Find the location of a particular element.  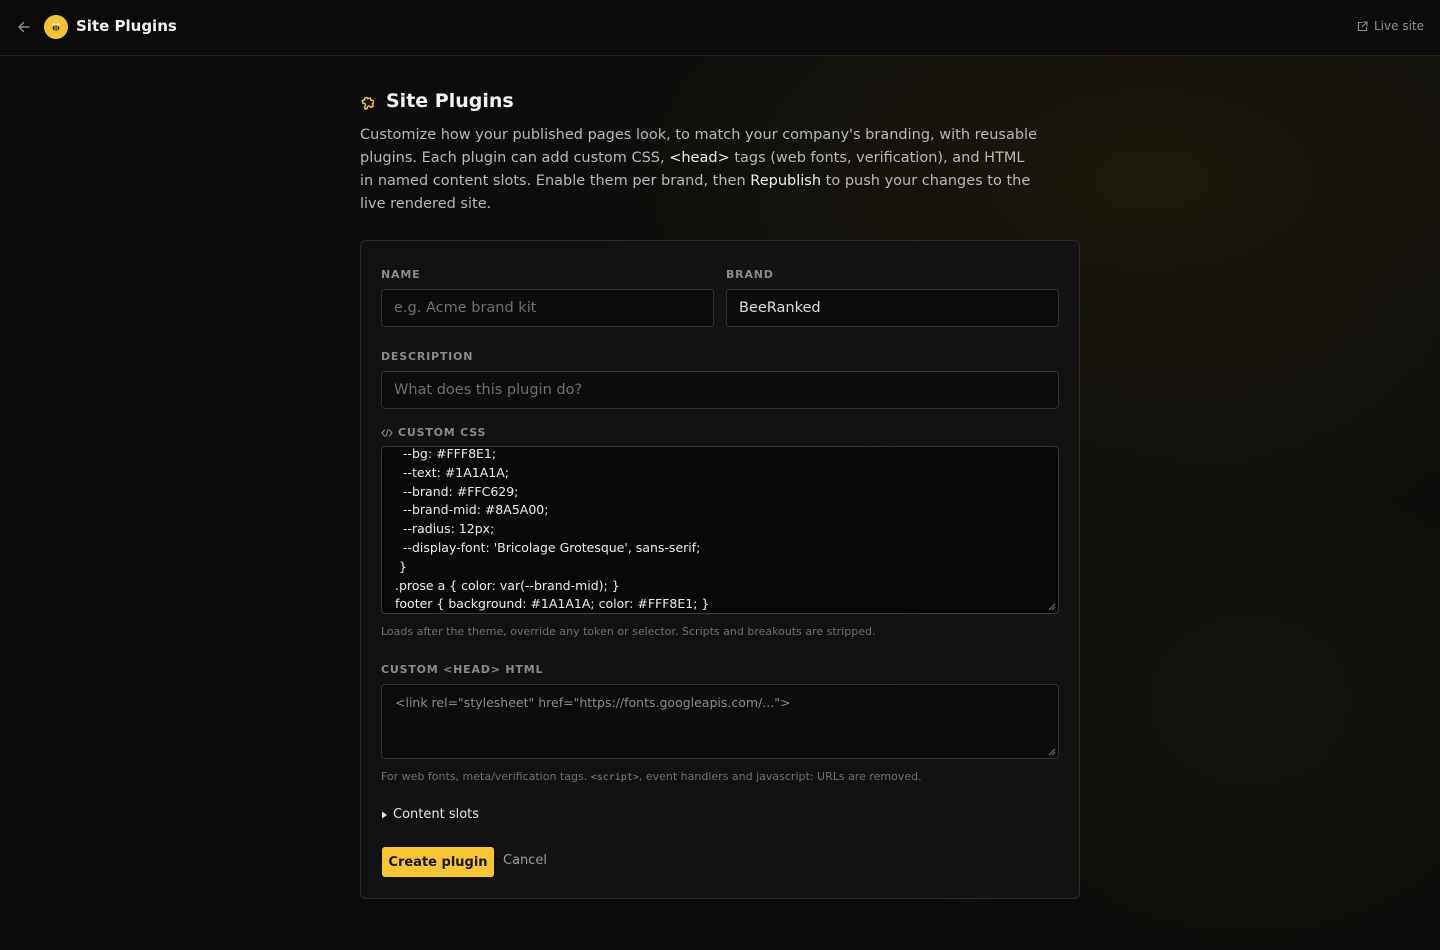

live-site-link: Live site is located at coordinates (1390, 26).